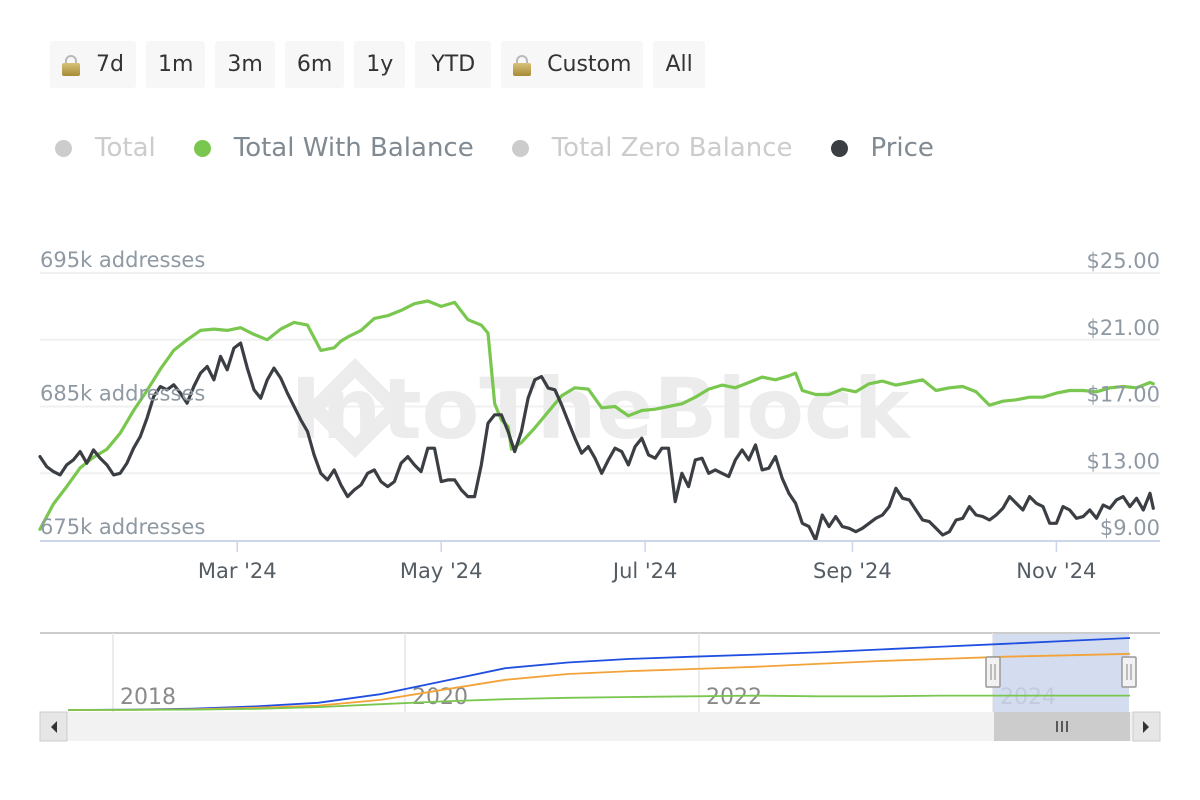 This screenshot has width=1200, height=800. Describe the element at coordinates (1061, 673) in the screenshot. I see `navigator-selected-range` at that location.